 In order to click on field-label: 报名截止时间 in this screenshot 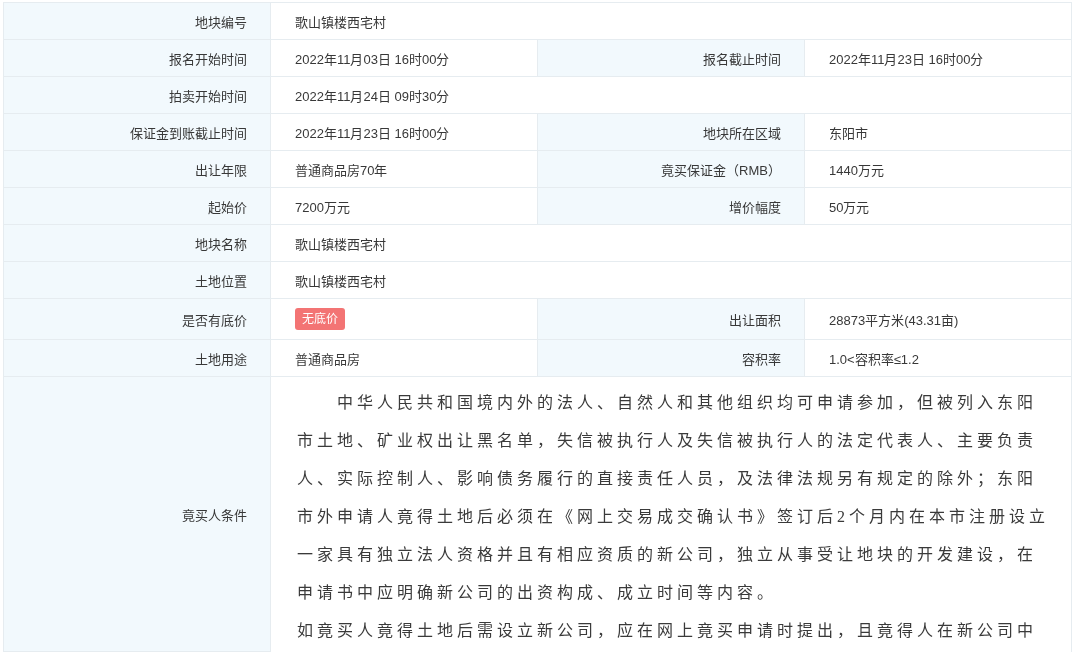, I will do `click(671, 58)`.